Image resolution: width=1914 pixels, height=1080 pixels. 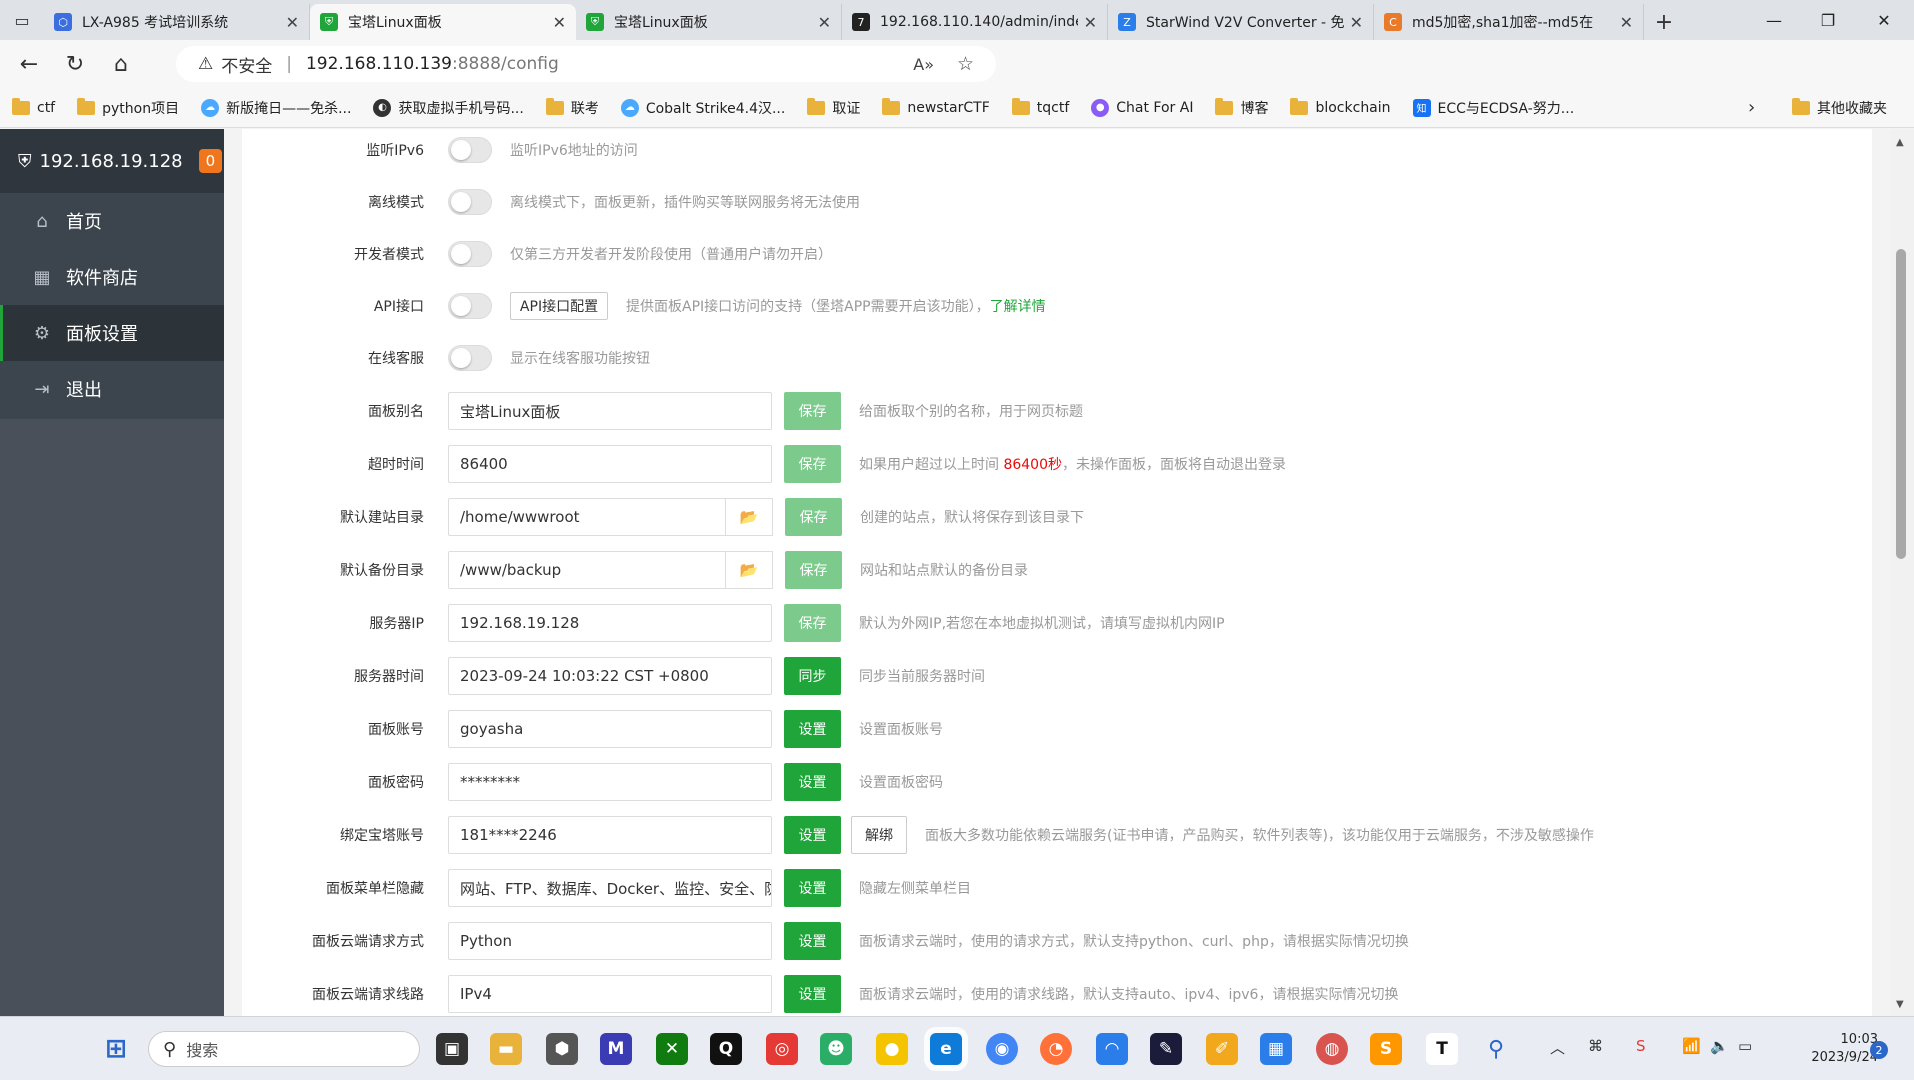 What do you see at coordinates (1386, 1049) in the screenshot?
I see `sublime-icon: S` at bounding box center [1386, 1049].